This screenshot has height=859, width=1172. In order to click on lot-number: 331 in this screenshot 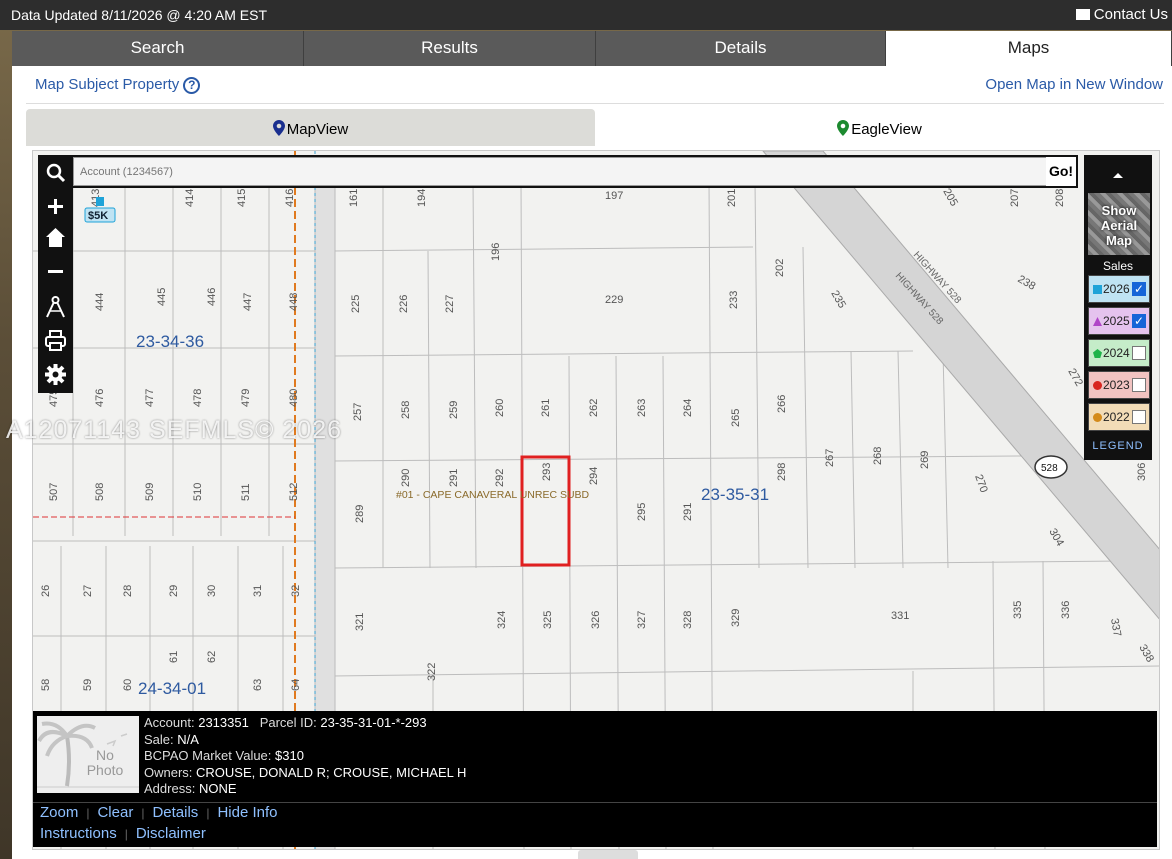, I will do `click(900, 616)`.